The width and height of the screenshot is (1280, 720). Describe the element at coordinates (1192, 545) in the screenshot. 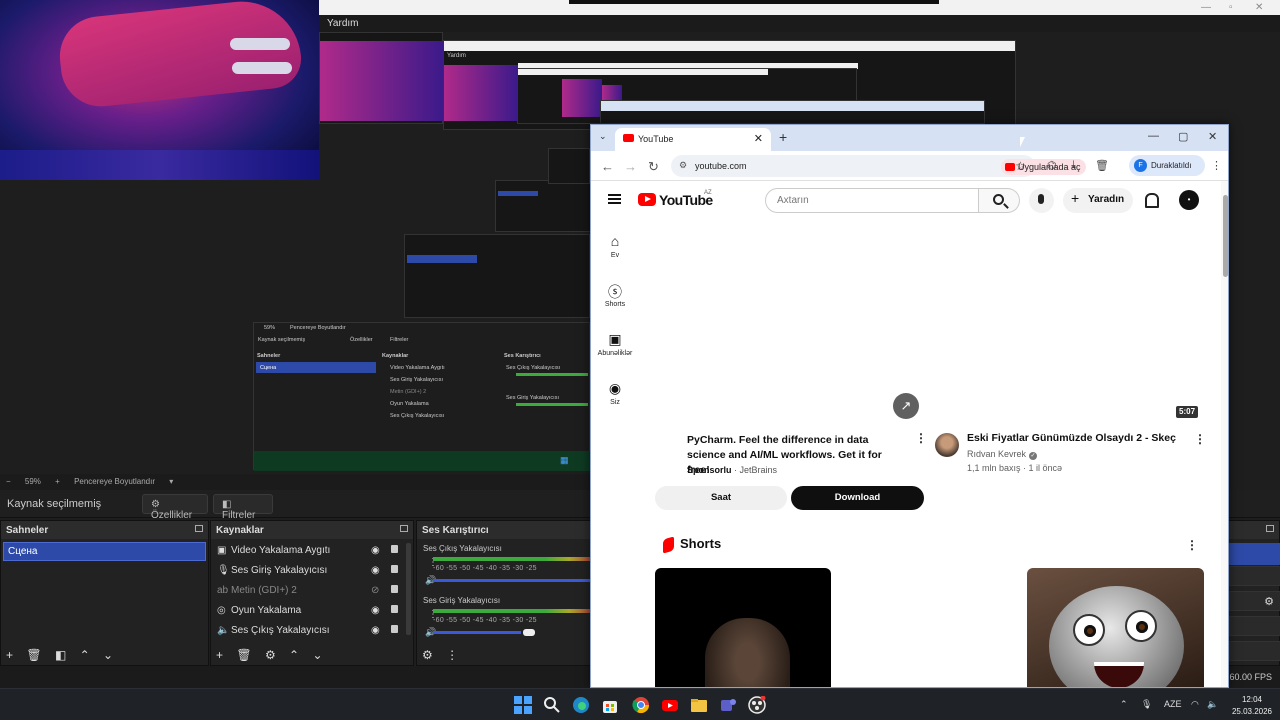

I see `shorts-more-icon: ⋮` at that location.